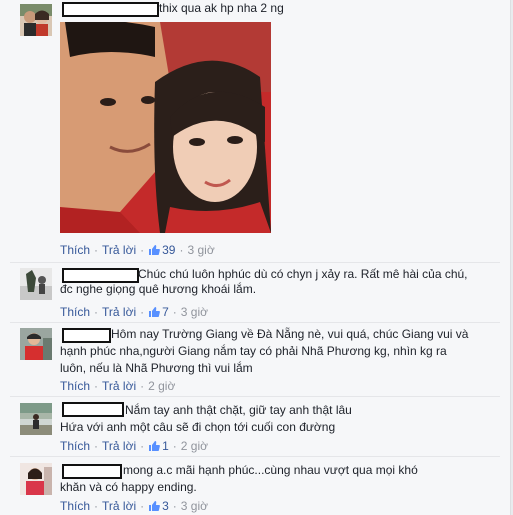 This screenshot has height=515, width=513. What do you see at coordinates (165, 312) in the screenshot?
I see `like-count: 7` at bounding box center [165, 312].